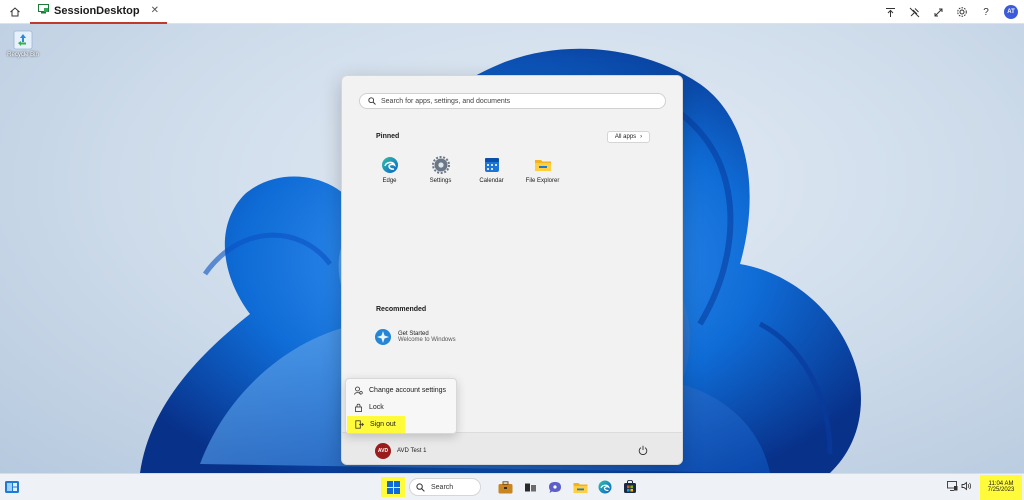 The height and width of the screenshot is (500, 1024). I want to click on recommended-item: Get Started Welcome to Windows, so click(415, 337).